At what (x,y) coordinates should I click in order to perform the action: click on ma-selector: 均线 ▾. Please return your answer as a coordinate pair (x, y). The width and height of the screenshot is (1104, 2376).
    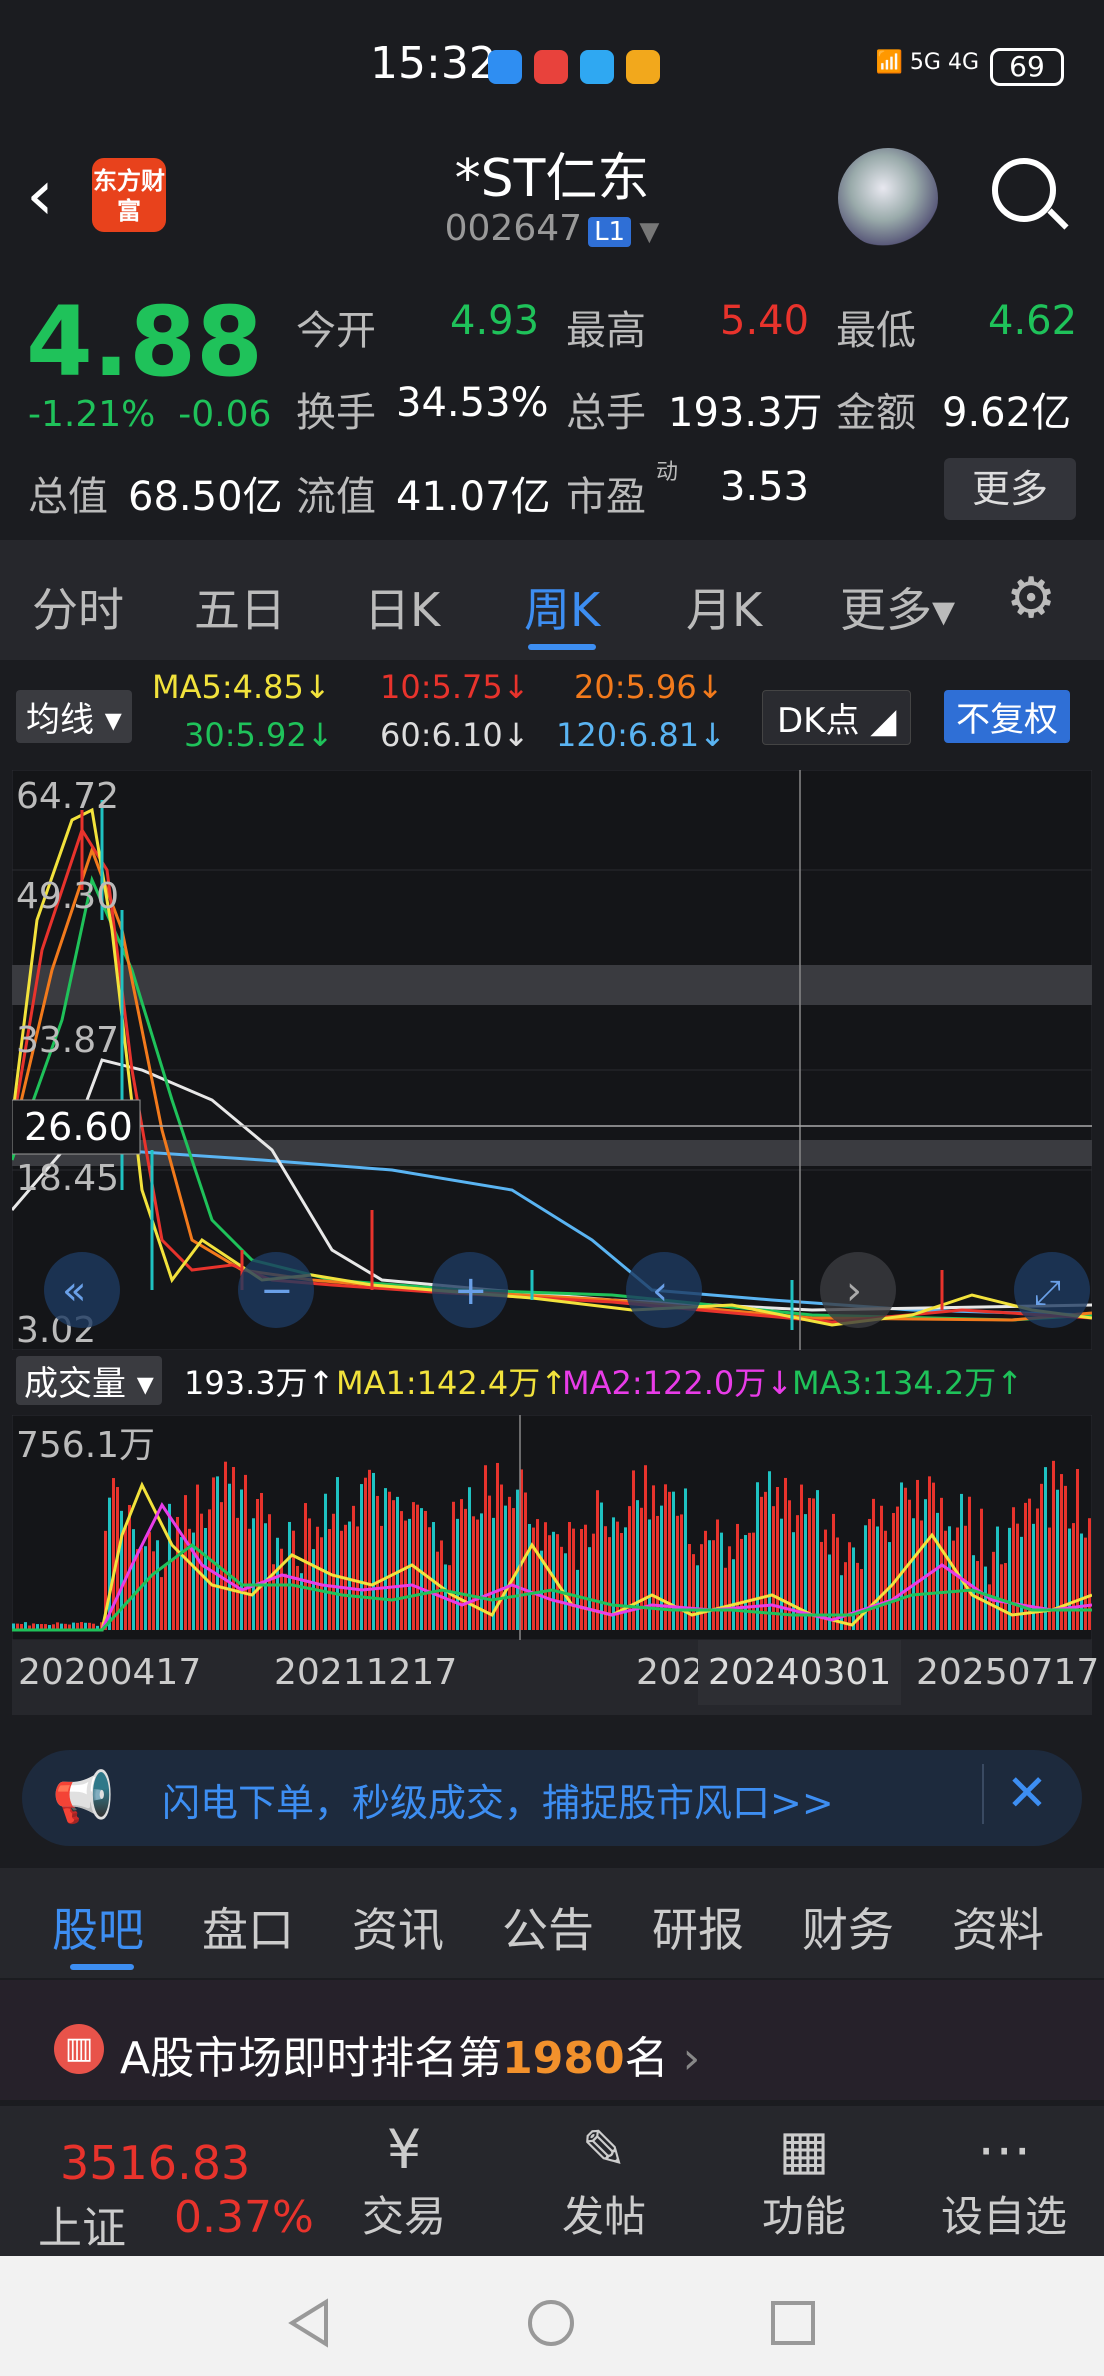
    Looking at the image, I should click on (74, 716).